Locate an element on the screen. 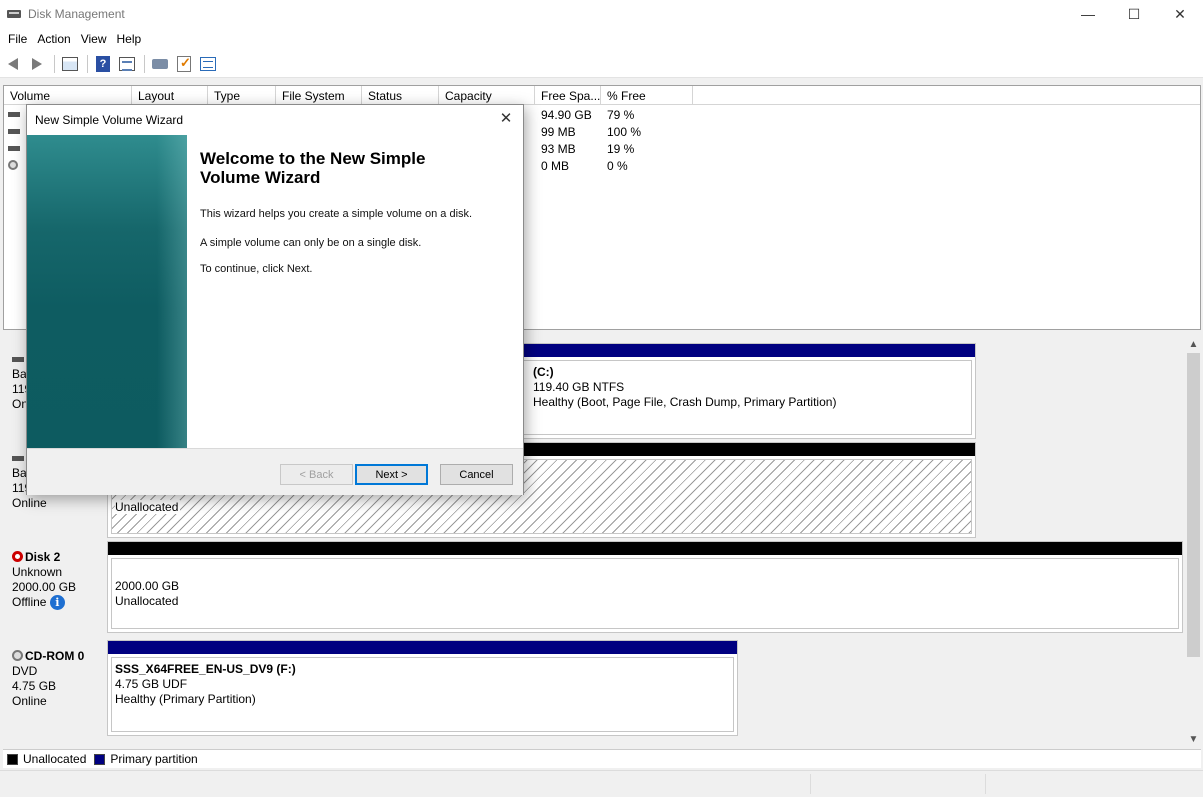  free-space-cell: 94.90 GB is located at coordinates (566, 115).